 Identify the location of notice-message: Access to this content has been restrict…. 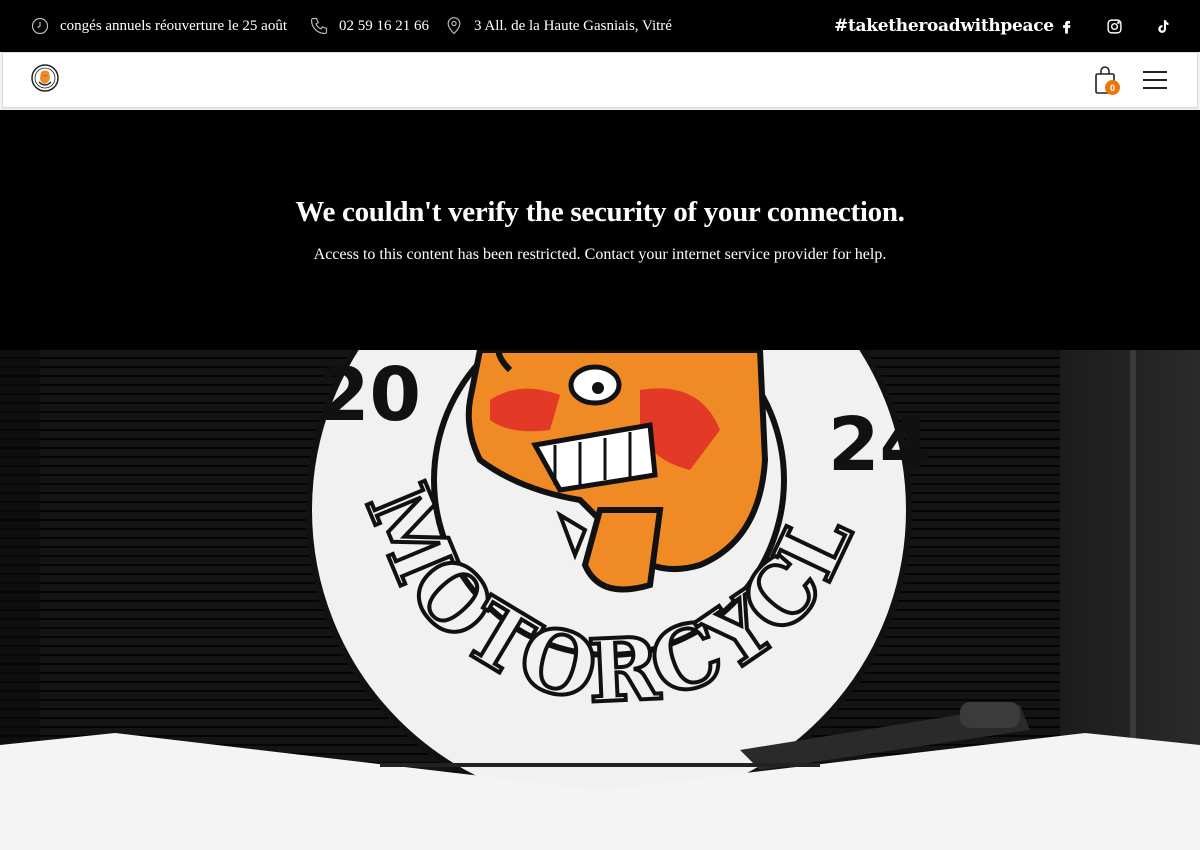
(600, 254).